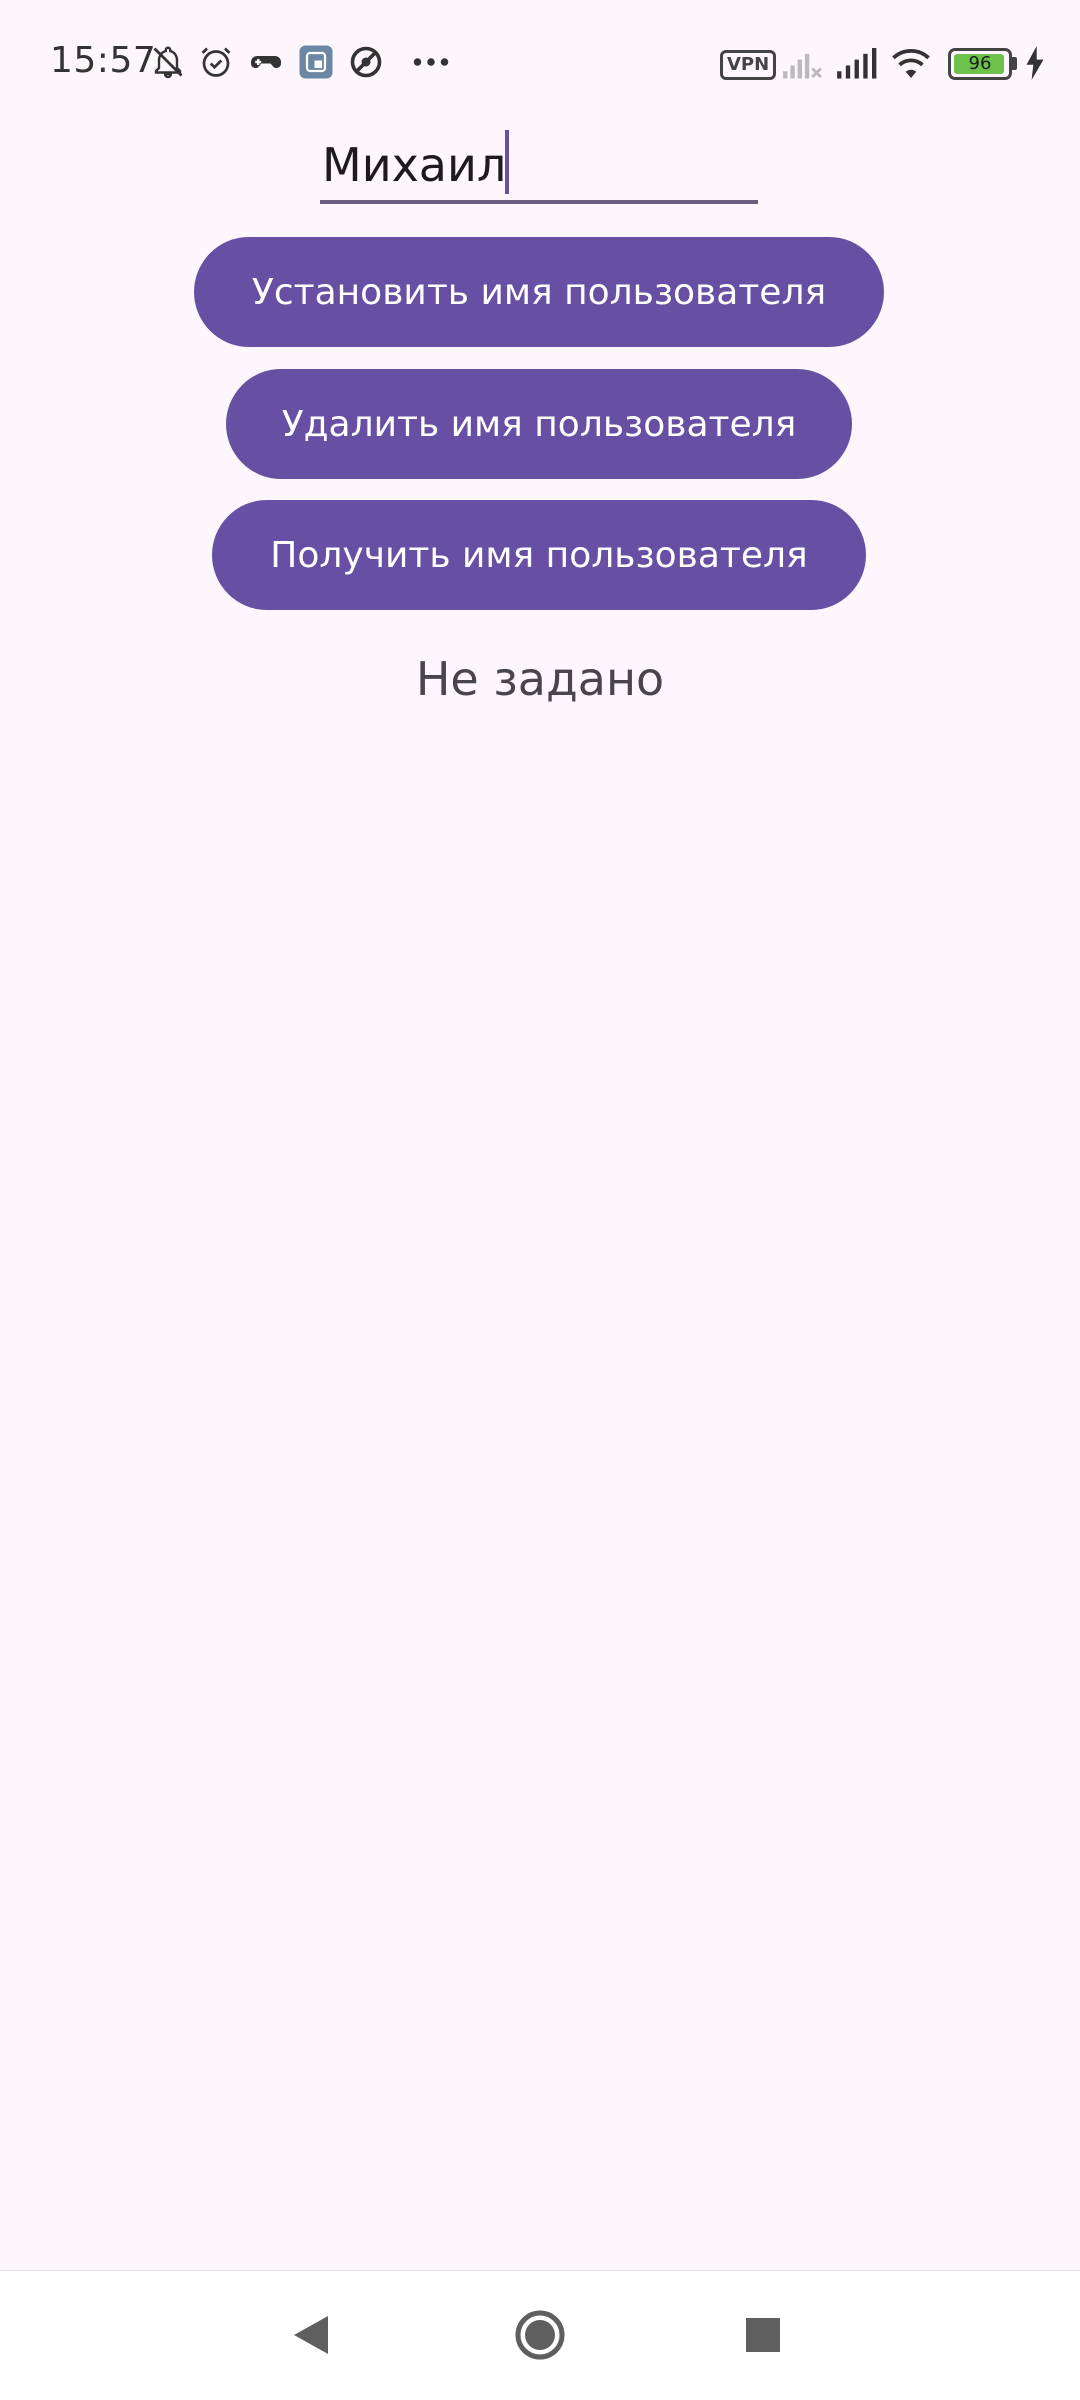 The image size is (1080, 2400). I want to click on charging-bolt-icon, so click(1035, 63).